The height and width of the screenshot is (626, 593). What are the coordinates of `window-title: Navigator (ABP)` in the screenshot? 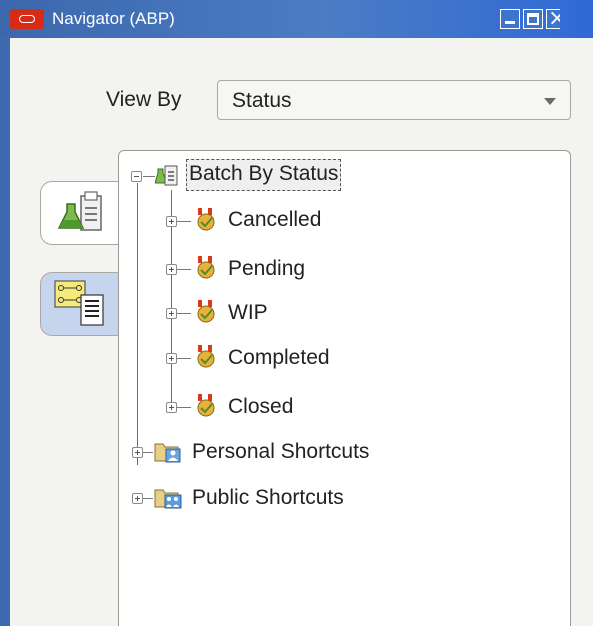 It's located at (113, 18).